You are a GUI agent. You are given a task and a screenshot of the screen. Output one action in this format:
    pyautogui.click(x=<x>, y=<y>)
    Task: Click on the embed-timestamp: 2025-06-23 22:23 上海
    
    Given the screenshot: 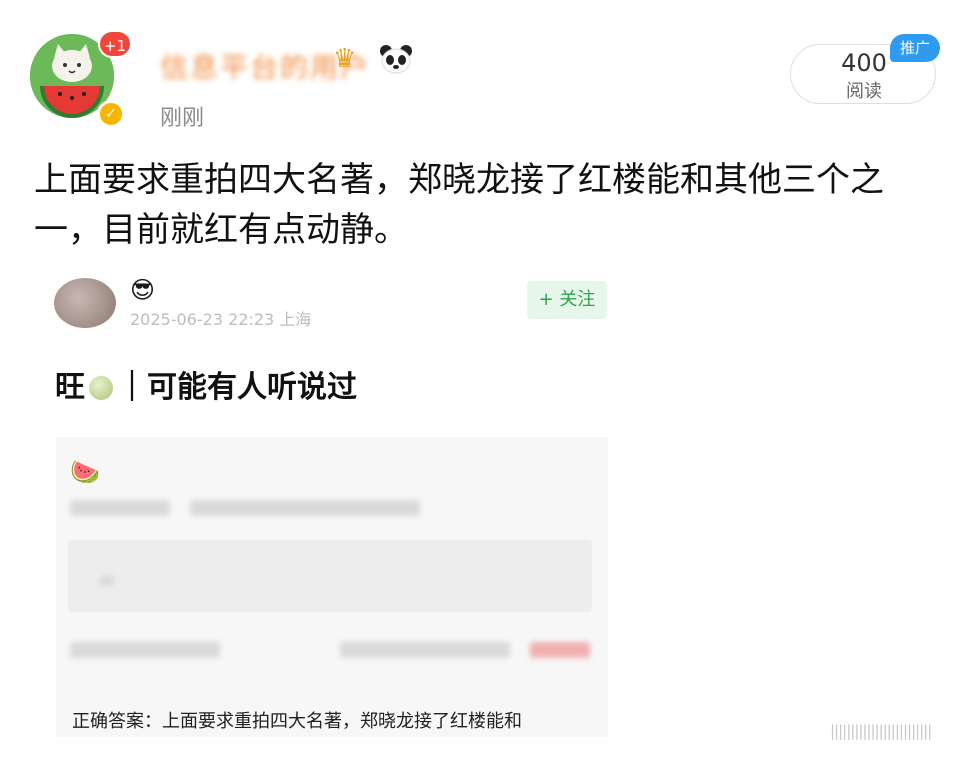 What is the action you would take?
    pyautogui.click(x=221, y=319)
    